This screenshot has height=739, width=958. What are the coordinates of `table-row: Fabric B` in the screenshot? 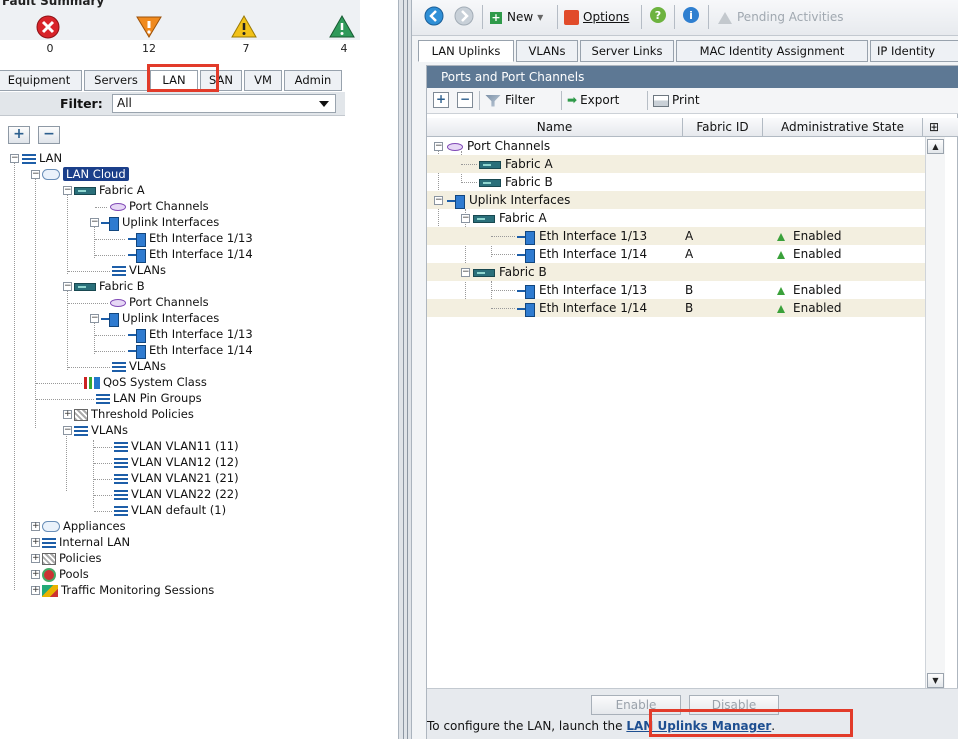 It's located at (676, 182).